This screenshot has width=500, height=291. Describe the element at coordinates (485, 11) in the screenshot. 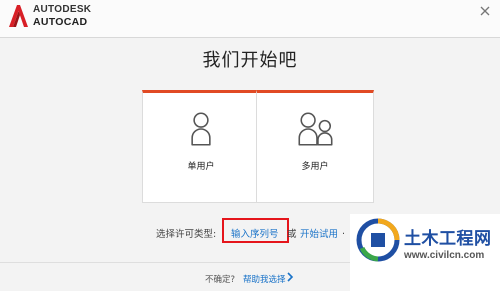

I see `close-icon` at that location.